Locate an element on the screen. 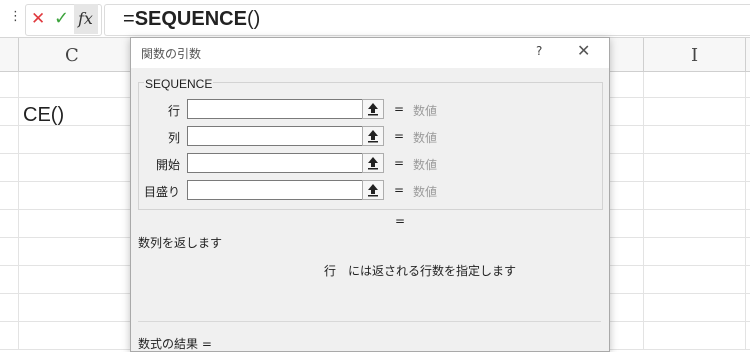 The height and width of the screenshot is (352, 750). collapse-button-step is located at coordinates (373, 190).